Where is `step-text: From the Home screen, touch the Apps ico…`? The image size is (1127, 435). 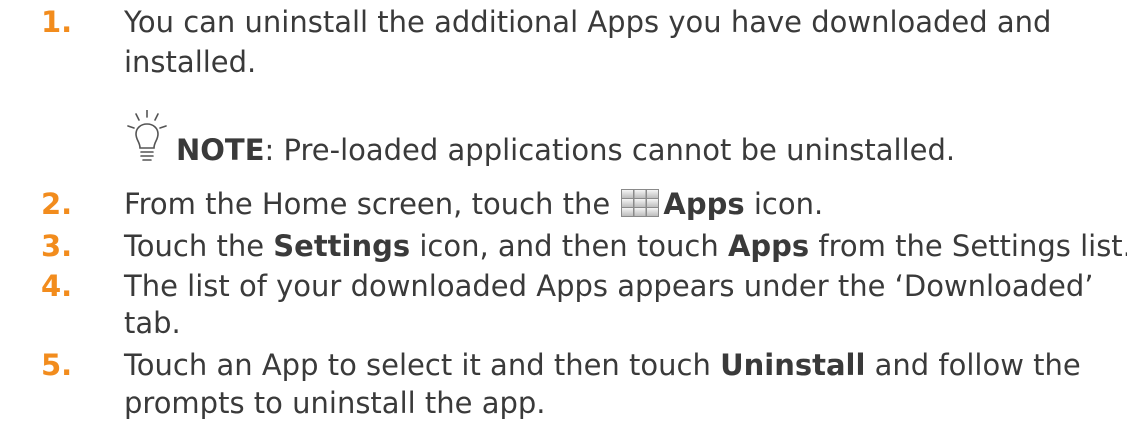
step-text: From the Home screen, touch the Apps ico… is located at coordinates (473, 204).